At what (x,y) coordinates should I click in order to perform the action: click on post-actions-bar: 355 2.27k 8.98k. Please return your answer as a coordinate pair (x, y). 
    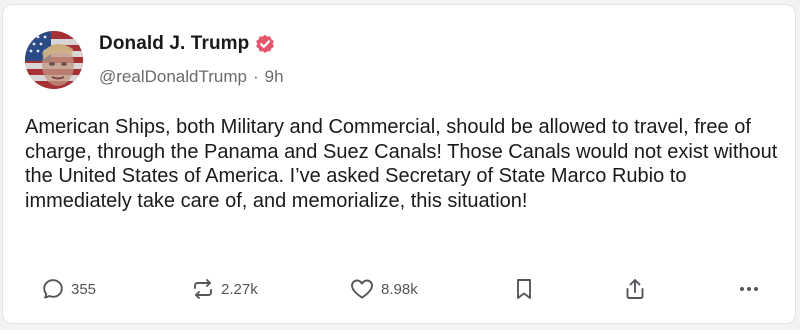
    Looking at the image, I should click on (400, 289).